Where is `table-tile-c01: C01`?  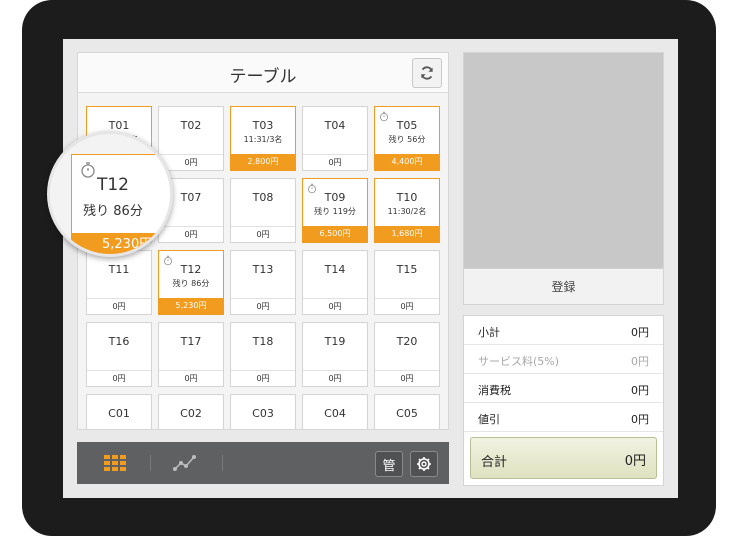
table-tile-c01: C01 is located at coordinates (119, 411).